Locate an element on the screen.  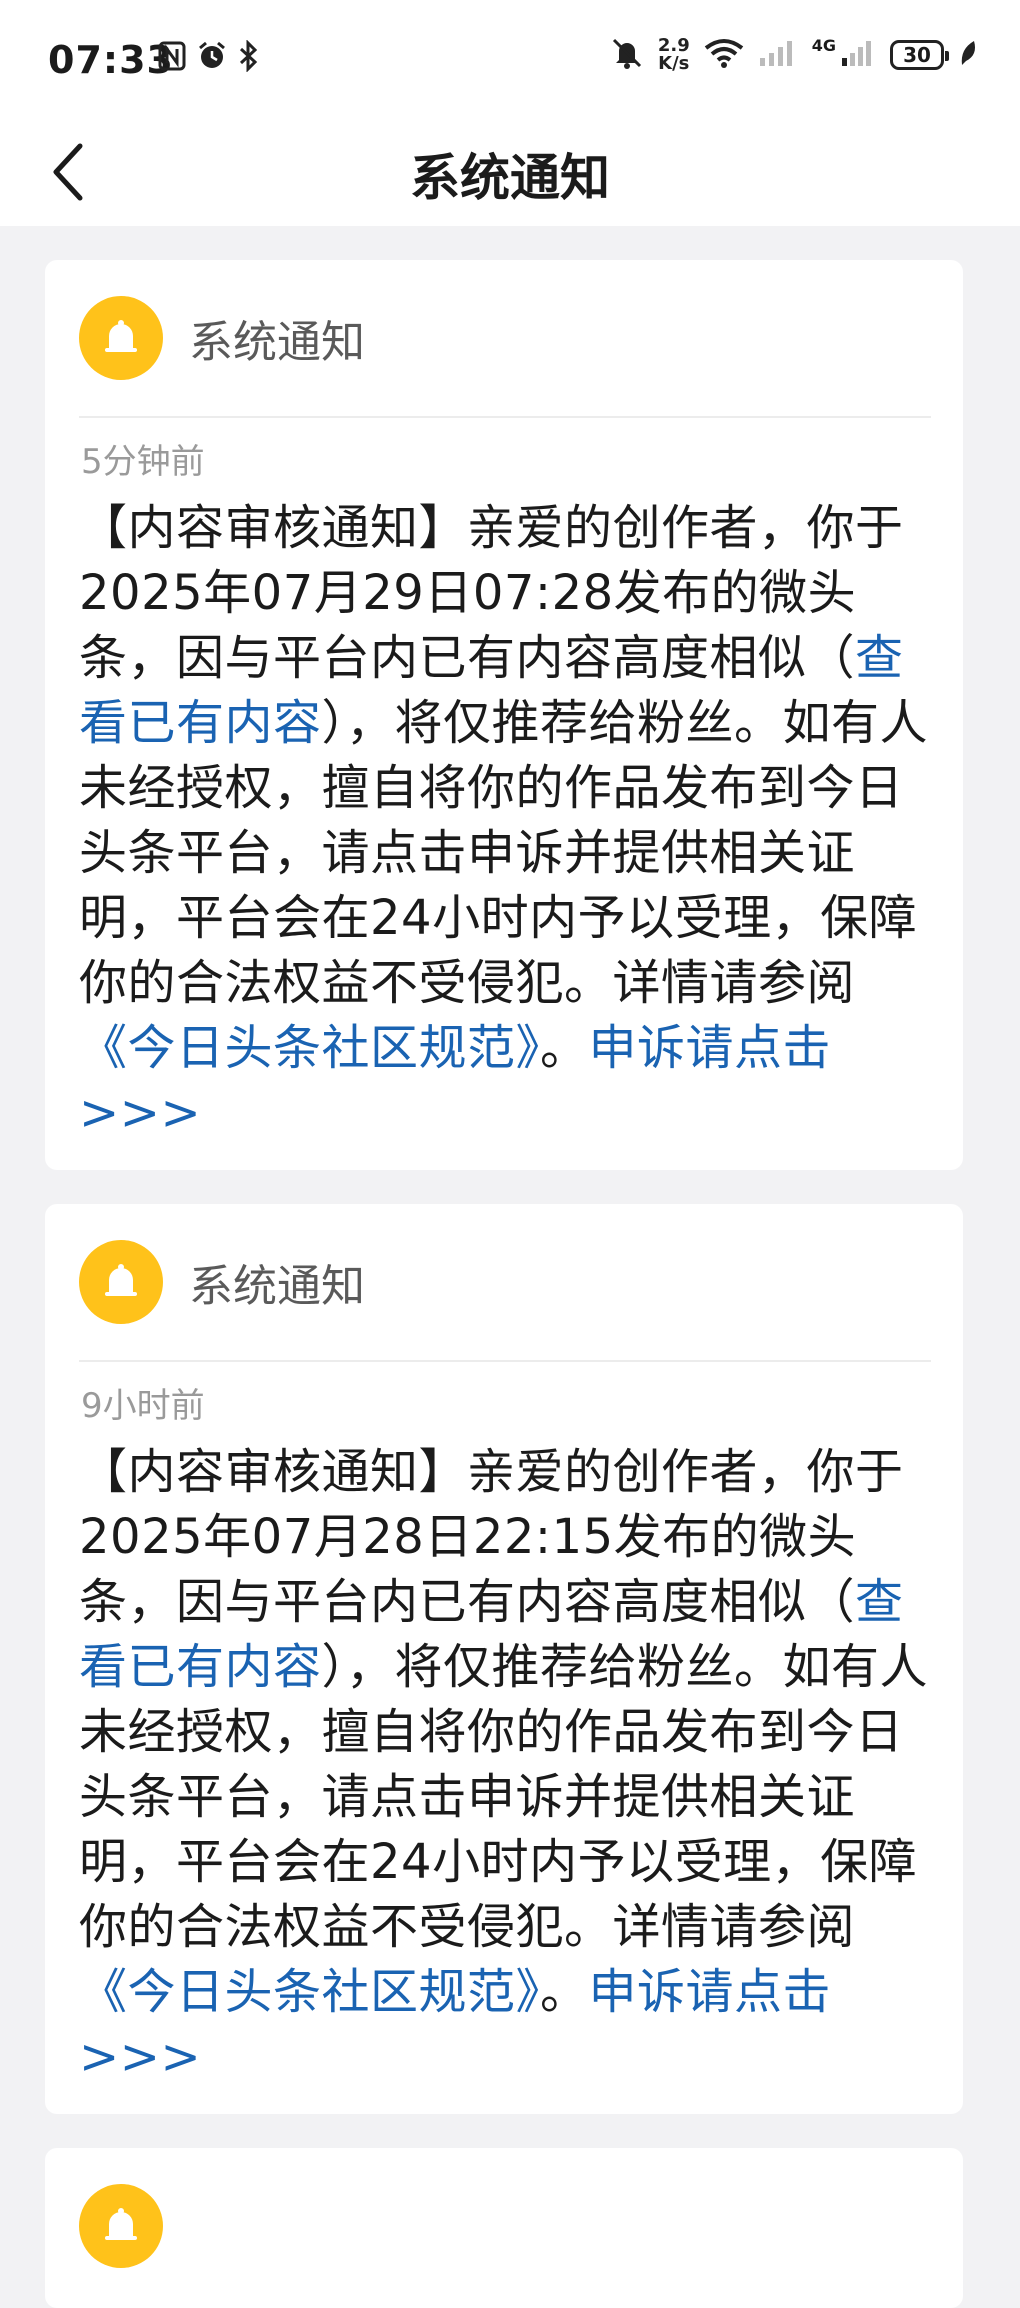
alarm-icon is located at coordinates (212, 58).